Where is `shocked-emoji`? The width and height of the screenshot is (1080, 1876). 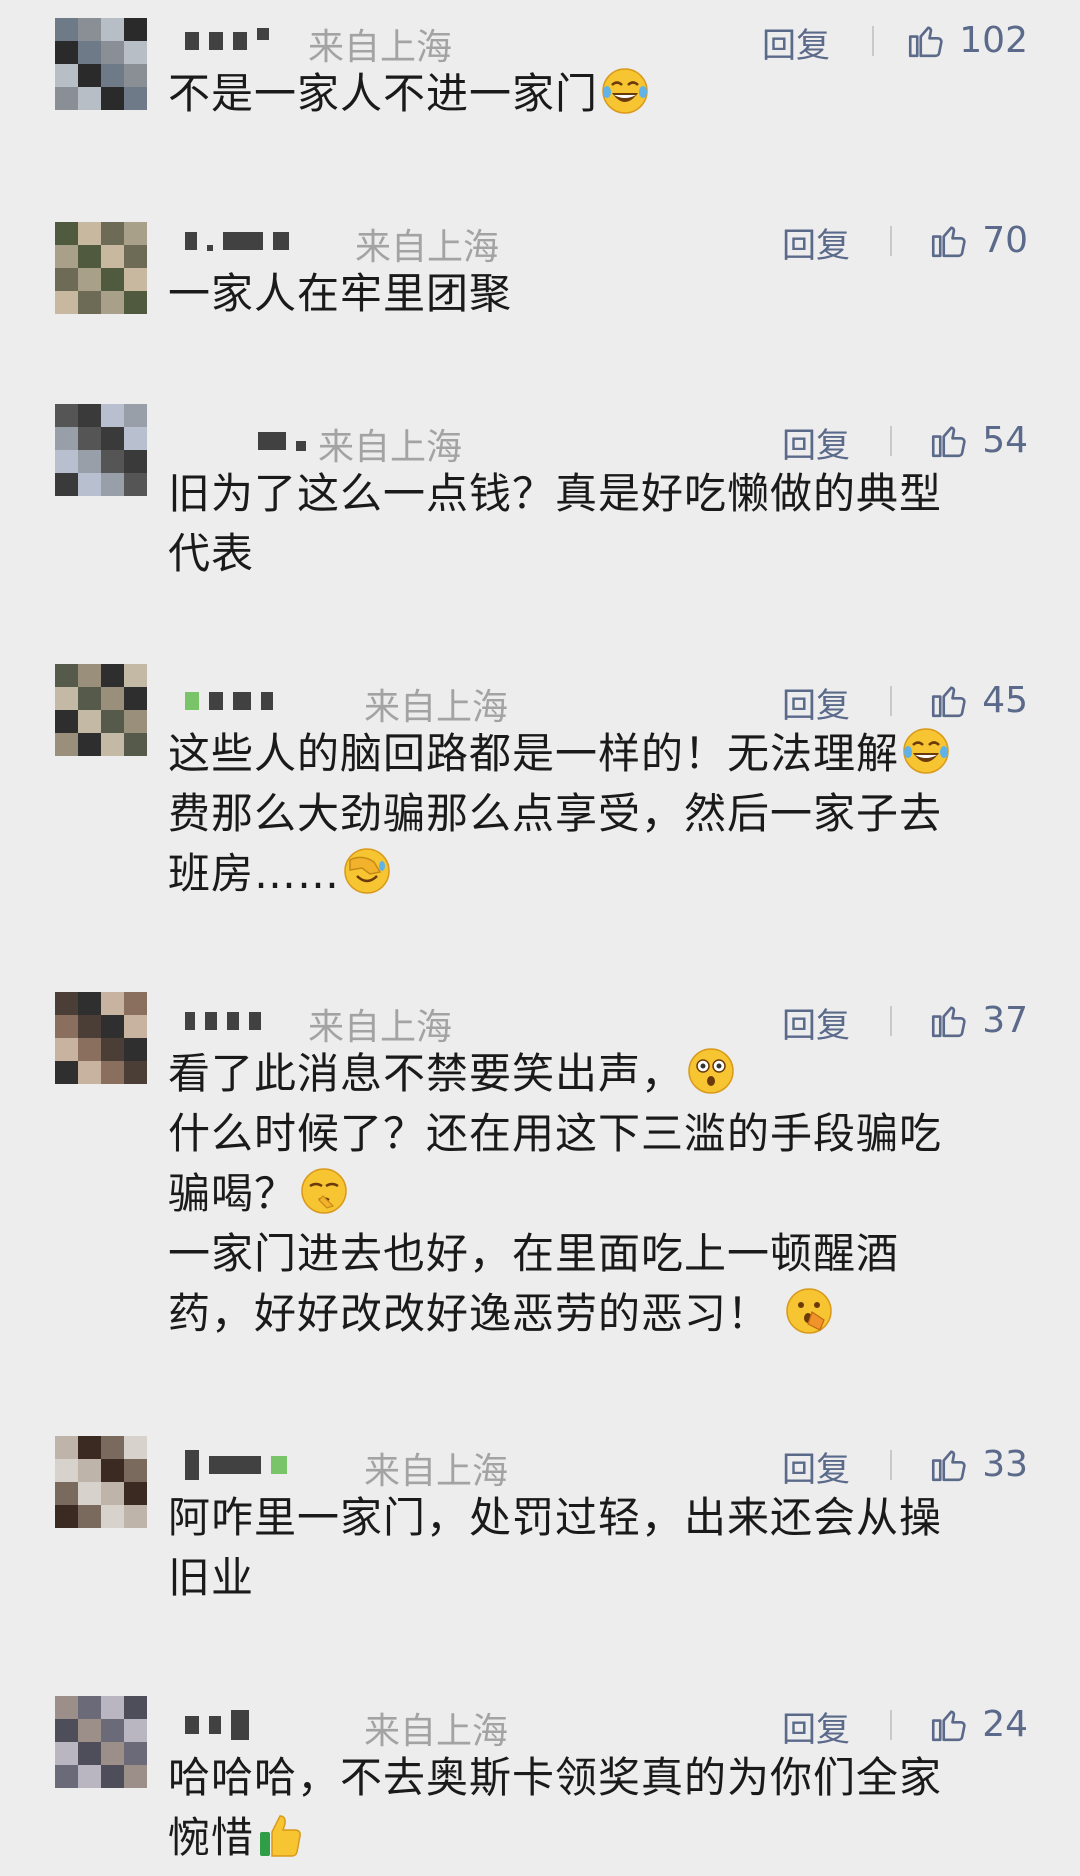 shocked-emoji is located at coordinates (711, 1071).